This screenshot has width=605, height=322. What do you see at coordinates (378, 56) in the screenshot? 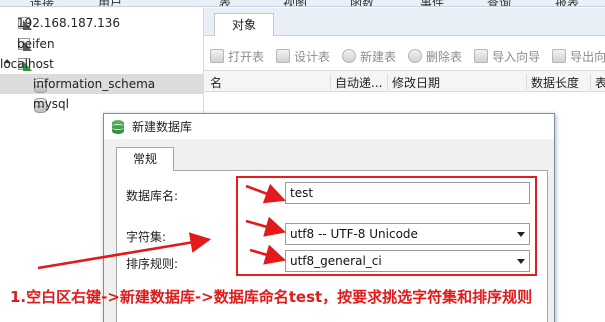
I see `new-table-label: 新建表` at bounding box center [378, 56].